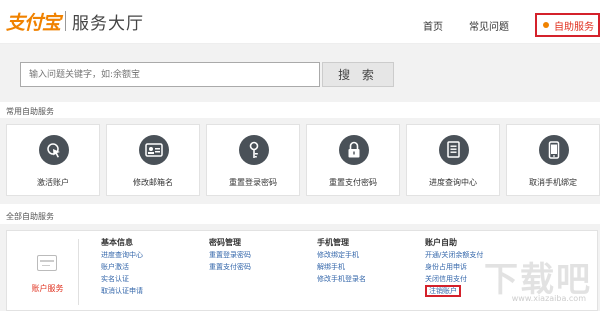 The image size is (600, 311). Describe the element at coordinates (453, 182) in the screenshot. I see `tile-label: 进度查询中心` at that location.